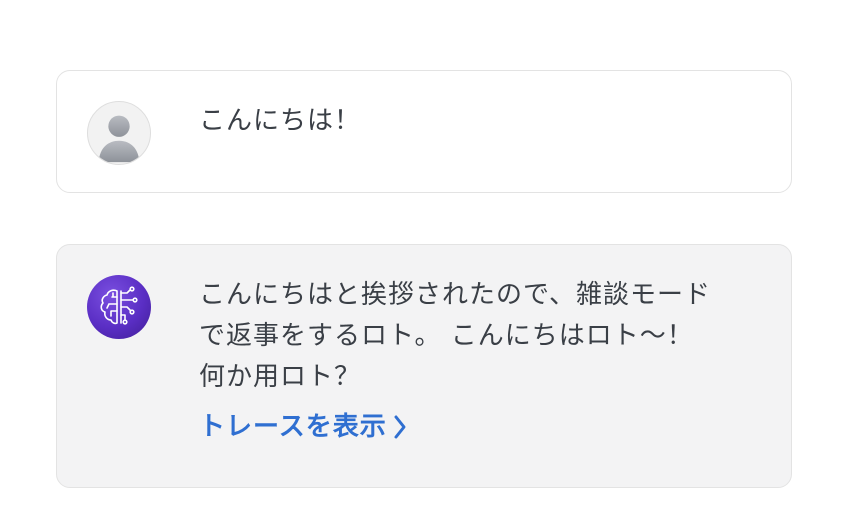 This screenshot has width=842, height=522. Describe the element at coordinates (119, 307) in the screenshot. I see `ai-brain-circuit-icon` at that location.